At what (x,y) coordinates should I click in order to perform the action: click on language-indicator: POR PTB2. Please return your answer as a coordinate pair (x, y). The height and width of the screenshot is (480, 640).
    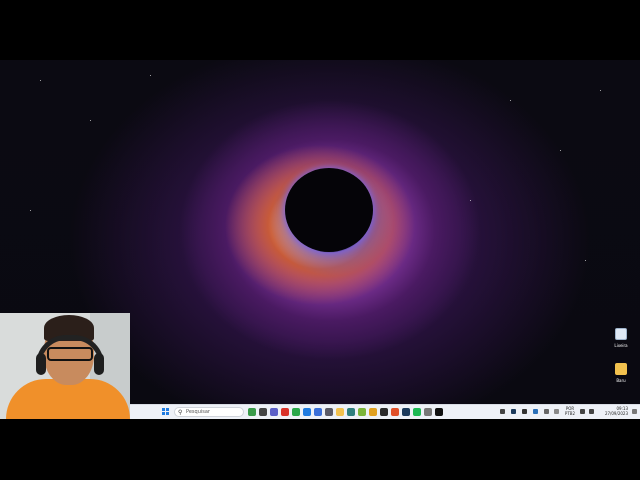
    Looking at the image, I should click on (570, 411).